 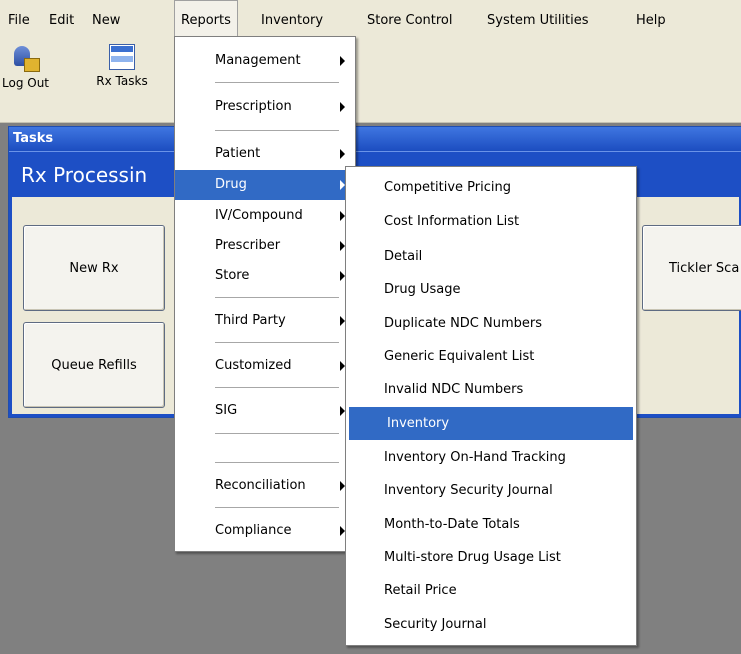 What do you see at coordinates (491, 257) in the screenshot?
I see `submenu-item-detail: Detail` at bounding box center [491, 257].